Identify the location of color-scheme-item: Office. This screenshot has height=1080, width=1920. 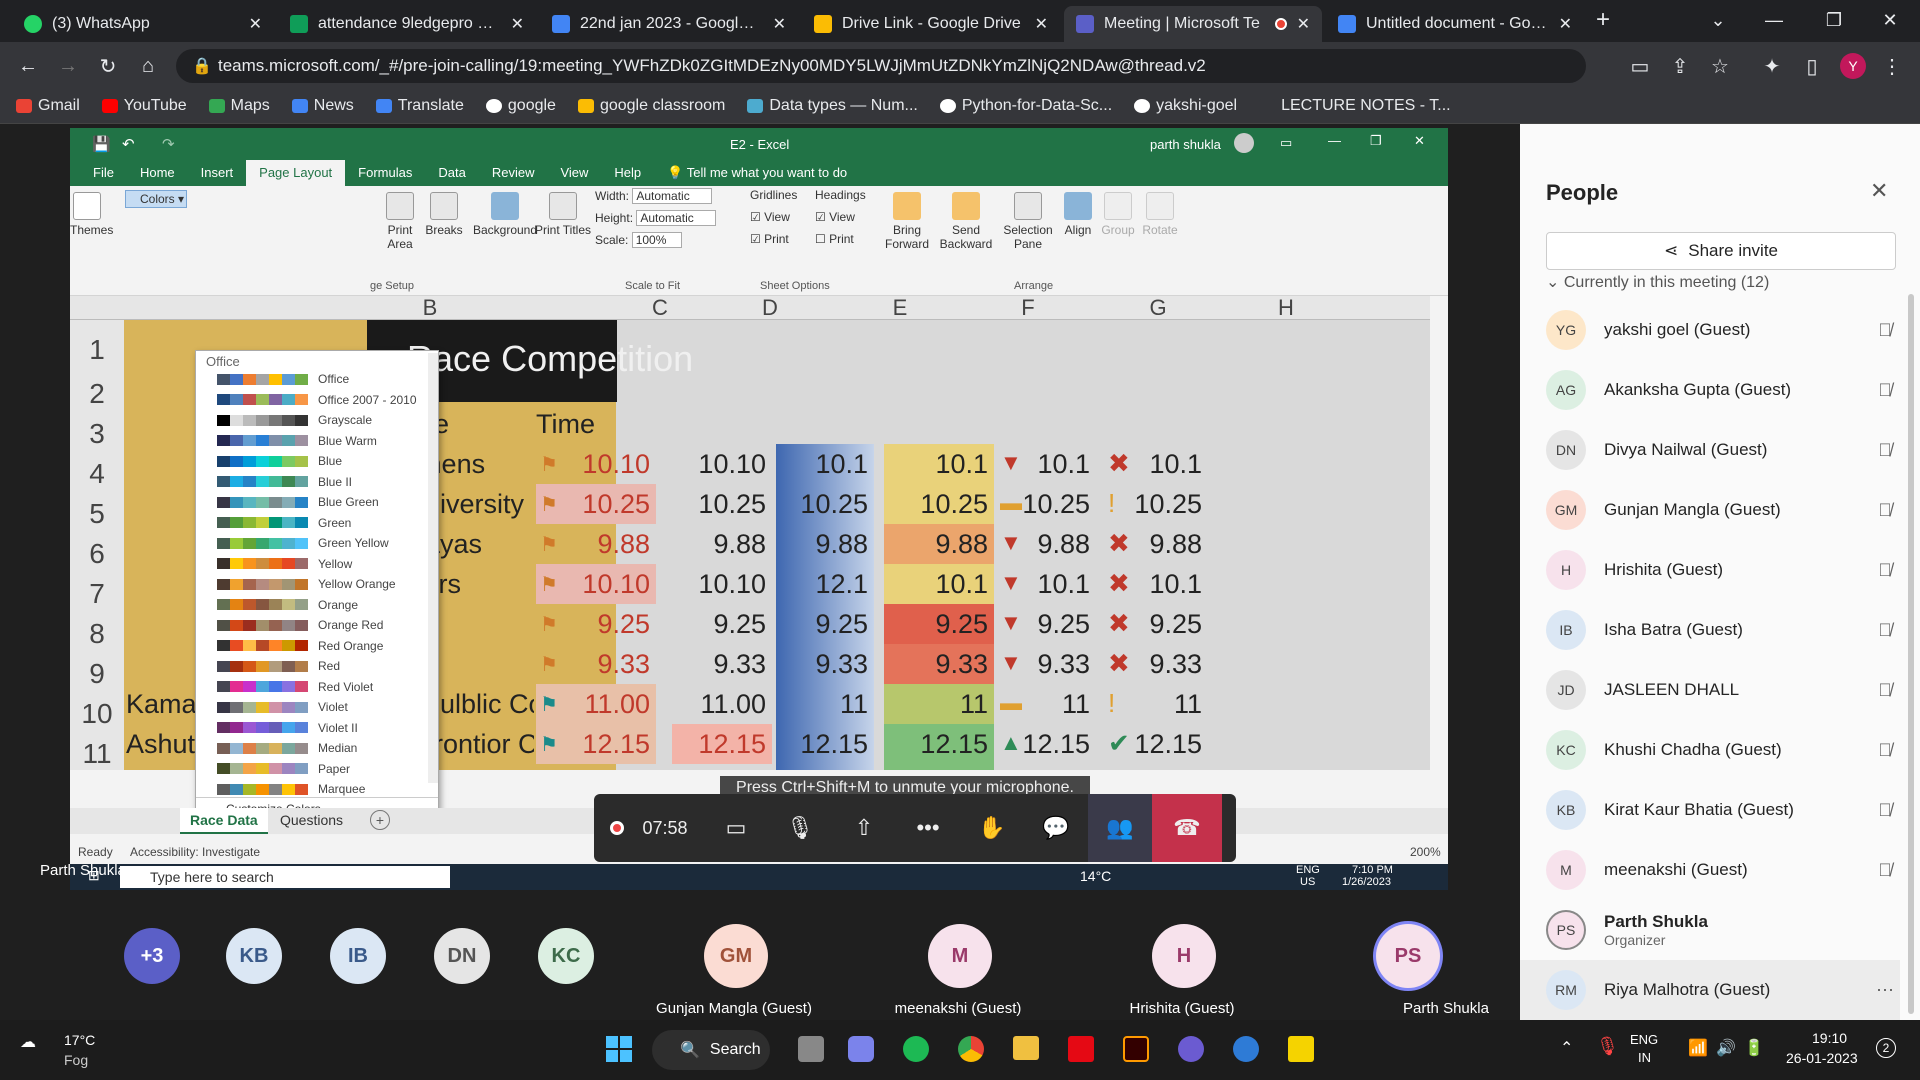
(311, 379).